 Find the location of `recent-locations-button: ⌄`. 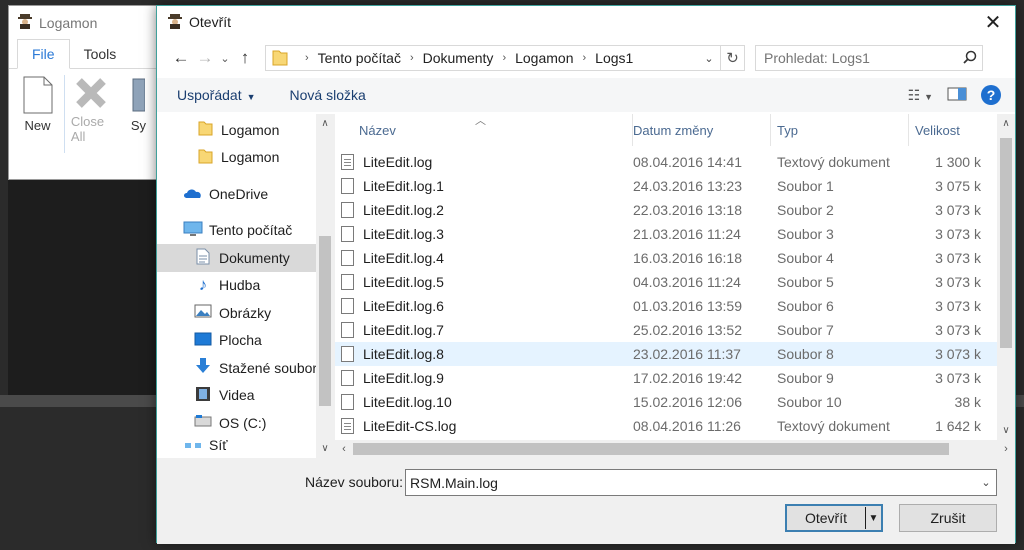

recent-locations-button: ⌄ is located at coordinates (225, 58).